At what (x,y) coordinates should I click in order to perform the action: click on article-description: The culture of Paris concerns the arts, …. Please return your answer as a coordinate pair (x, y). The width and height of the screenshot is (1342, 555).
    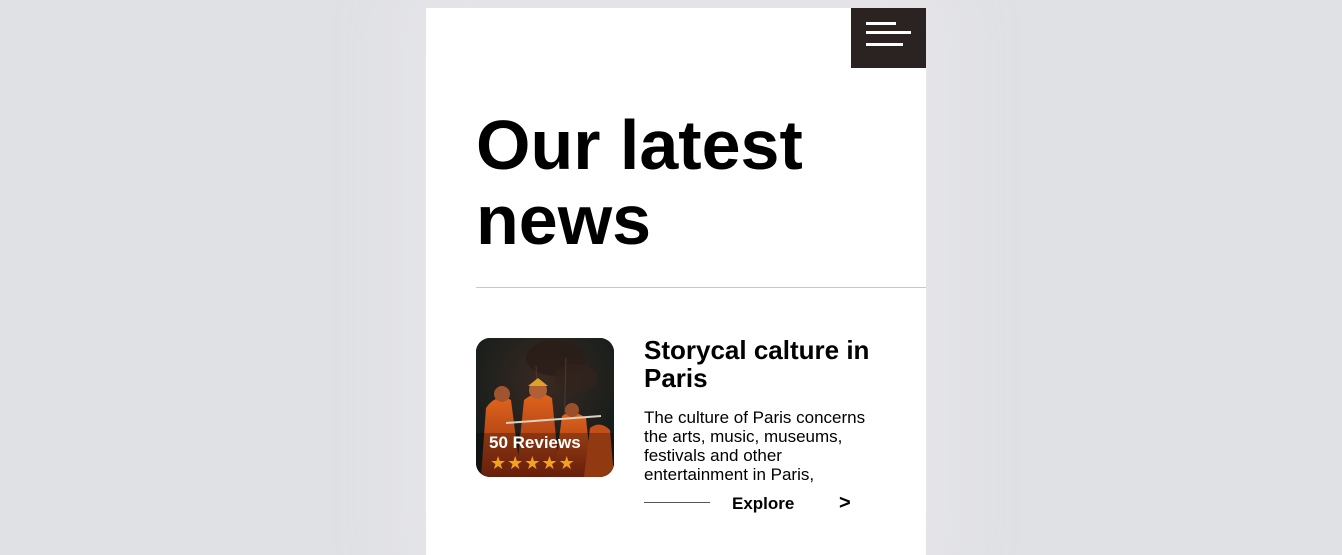
    Looking at the image, I should click on (755, 446).